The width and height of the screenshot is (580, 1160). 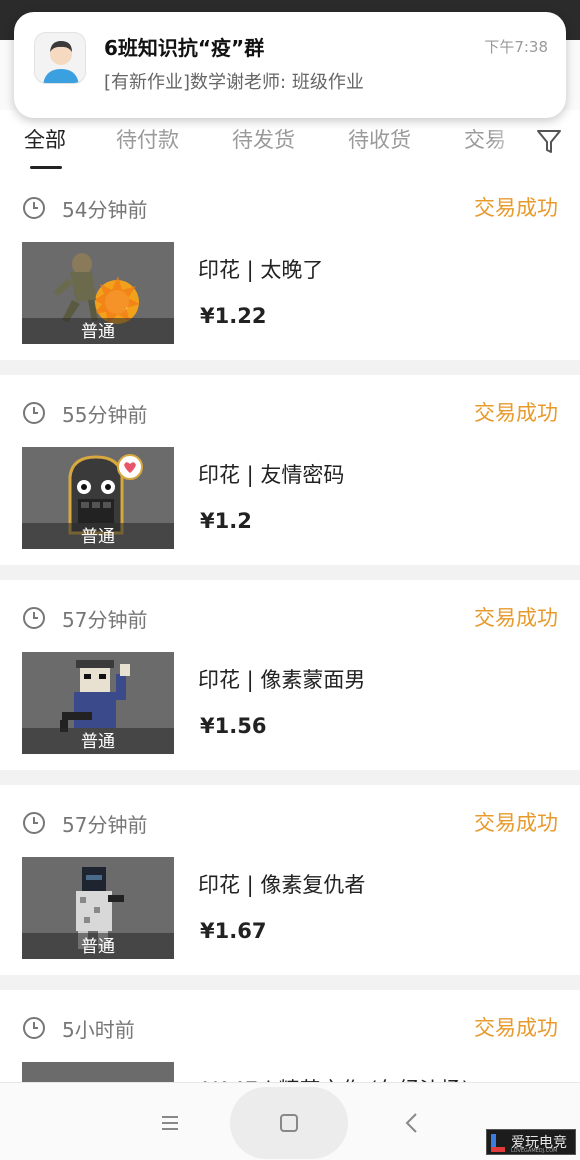 What do you see at coordinates (282, 885) in the screenshot?
I see `item-name: 印花 | 像素复仇者` at bounding box center [282, 885].